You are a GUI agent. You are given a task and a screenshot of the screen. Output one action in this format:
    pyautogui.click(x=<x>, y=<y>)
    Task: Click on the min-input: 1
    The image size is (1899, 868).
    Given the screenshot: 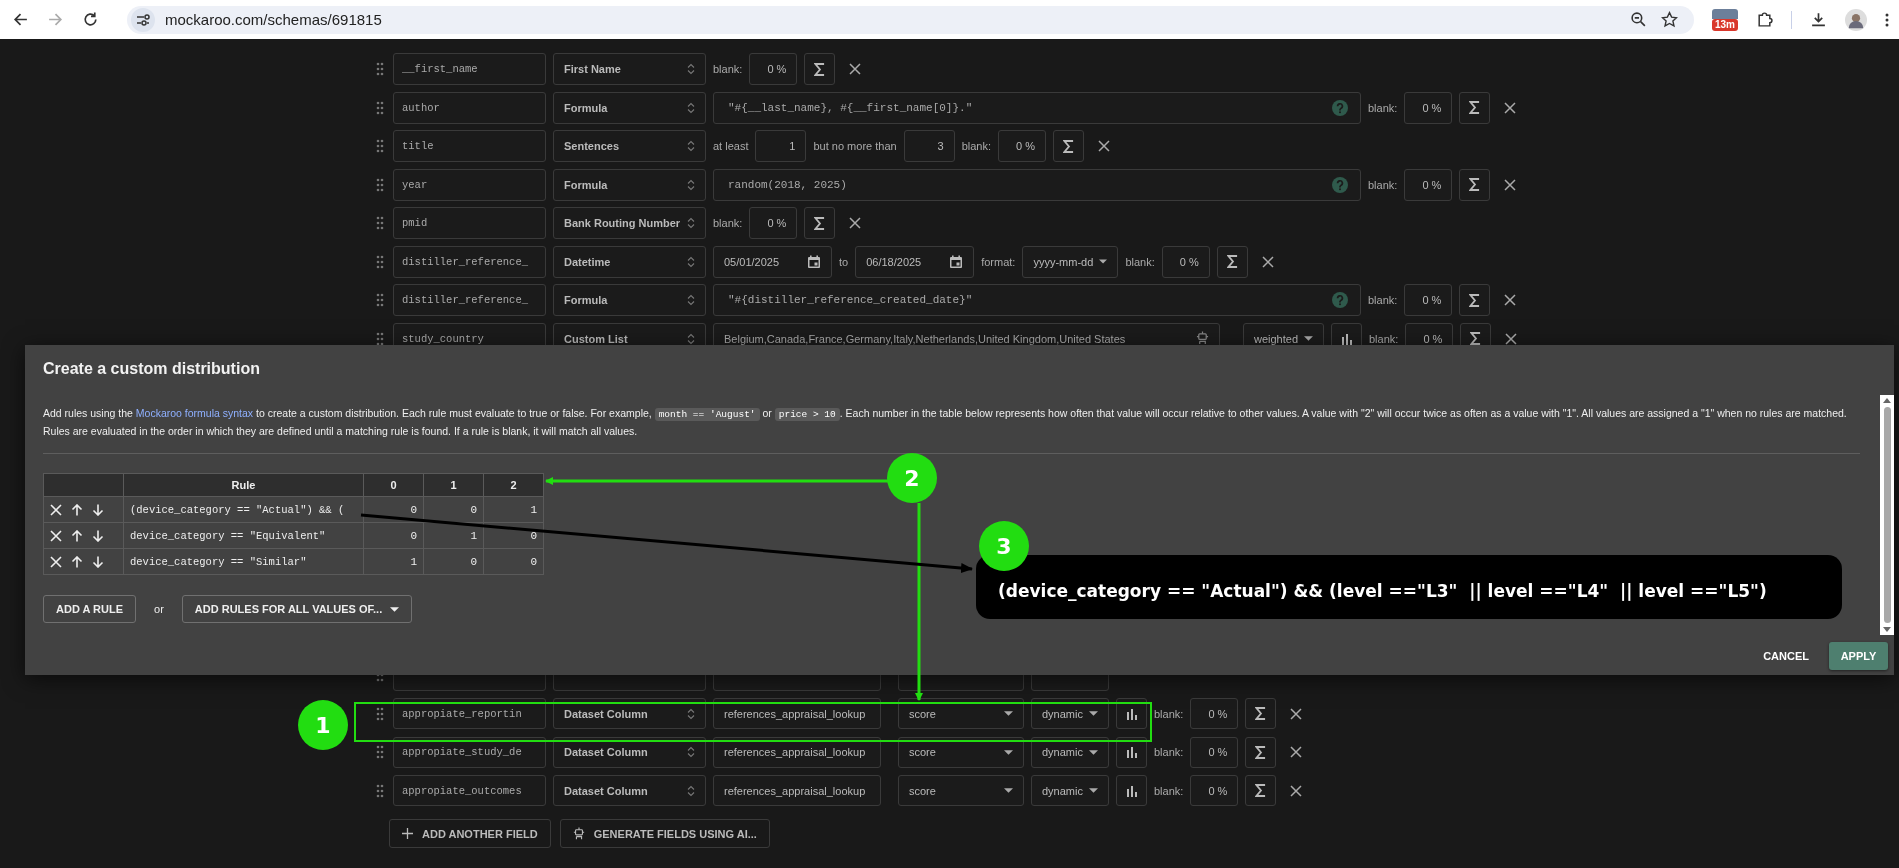 What is the action you would take?
    pyautogui.click(x=781, y=146)
    